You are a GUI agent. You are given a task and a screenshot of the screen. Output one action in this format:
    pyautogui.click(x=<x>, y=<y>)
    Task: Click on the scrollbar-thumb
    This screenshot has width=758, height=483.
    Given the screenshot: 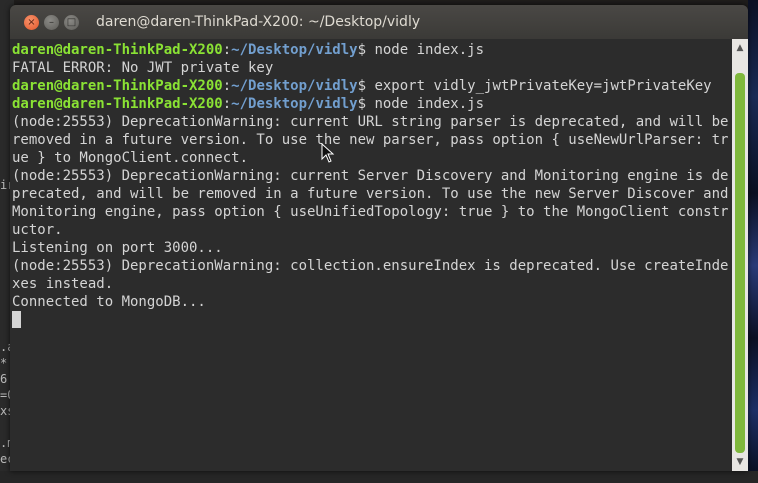 What is the action you would take?
    pyautogui.click(x=740, y=263)
    